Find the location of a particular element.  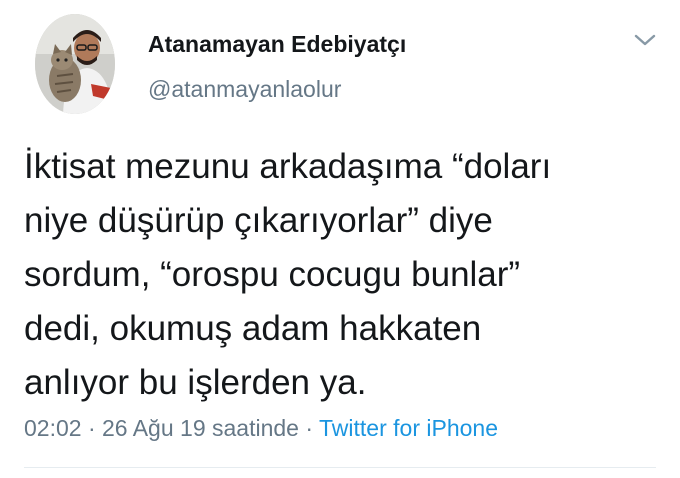

divider is located at coordinates (340, 467).